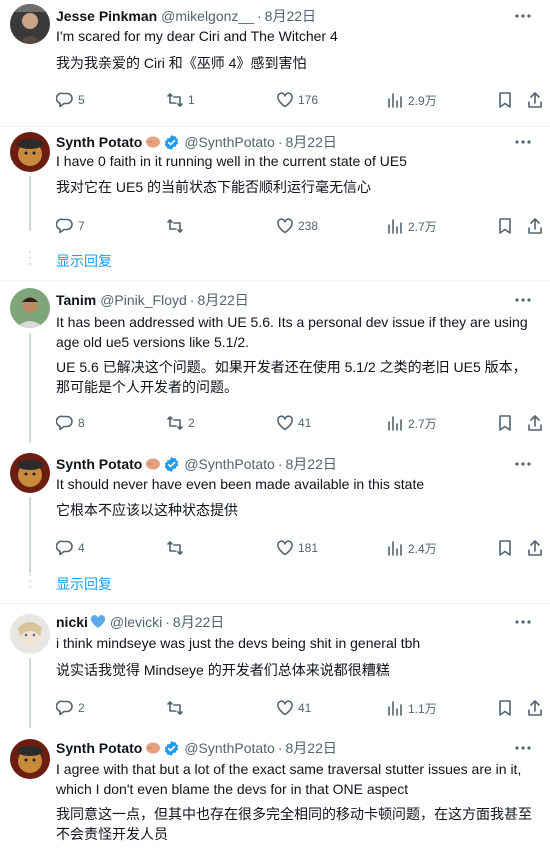 The image size is (550, 851). What do you see at coordinates (308, 548) in the screenshot?
I see `like-count: 181` at bounding box center [308, 548].